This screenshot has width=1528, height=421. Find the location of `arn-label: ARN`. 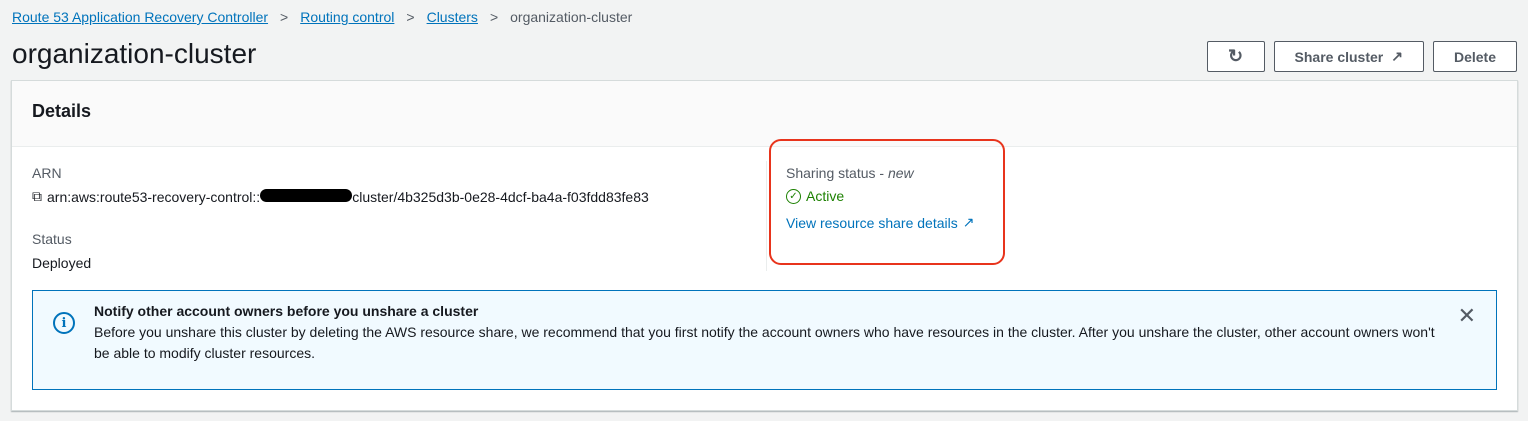

arn-label: ARN is located at coordinates (47, 173).